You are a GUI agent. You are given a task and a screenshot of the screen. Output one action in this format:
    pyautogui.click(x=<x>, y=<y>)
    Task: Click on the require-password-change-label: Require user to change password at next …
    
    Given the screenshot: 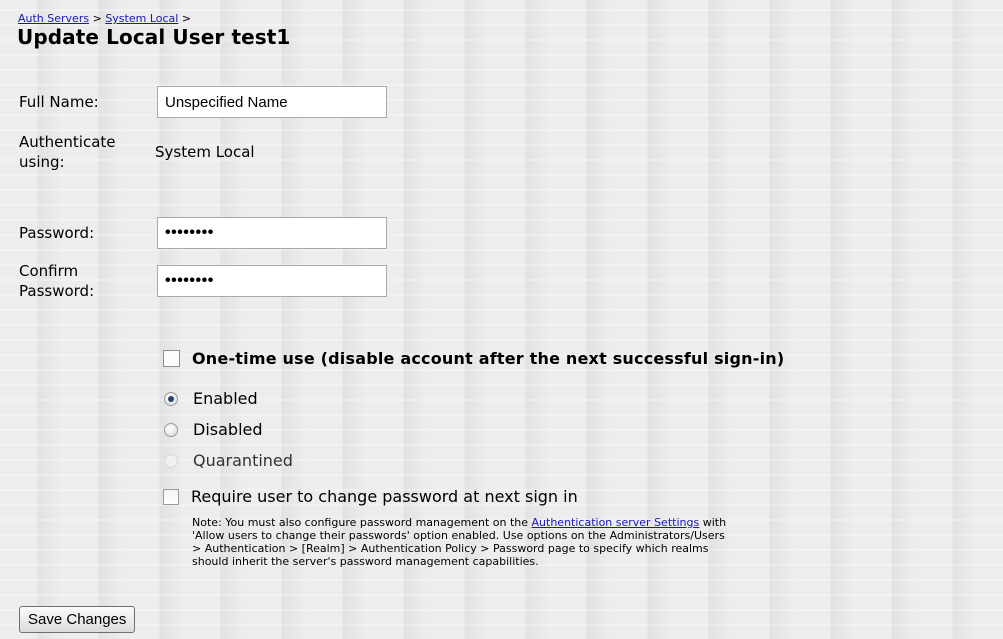 What is the action you would take?
    pyautogui.click(x=384, y=496)
    